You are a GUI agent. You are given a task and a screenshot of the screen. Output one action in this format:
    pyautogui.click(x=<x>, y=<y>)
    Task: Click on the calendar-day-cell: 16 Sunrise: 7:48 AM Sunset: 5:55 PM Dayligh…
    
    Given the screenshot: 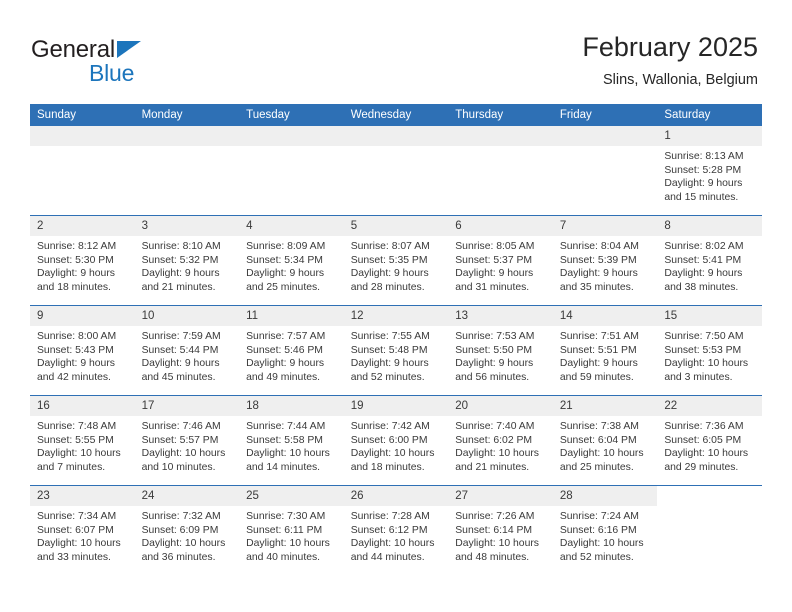 What is the action you would take?
    pyautogui.click(x=82, y=440)
    